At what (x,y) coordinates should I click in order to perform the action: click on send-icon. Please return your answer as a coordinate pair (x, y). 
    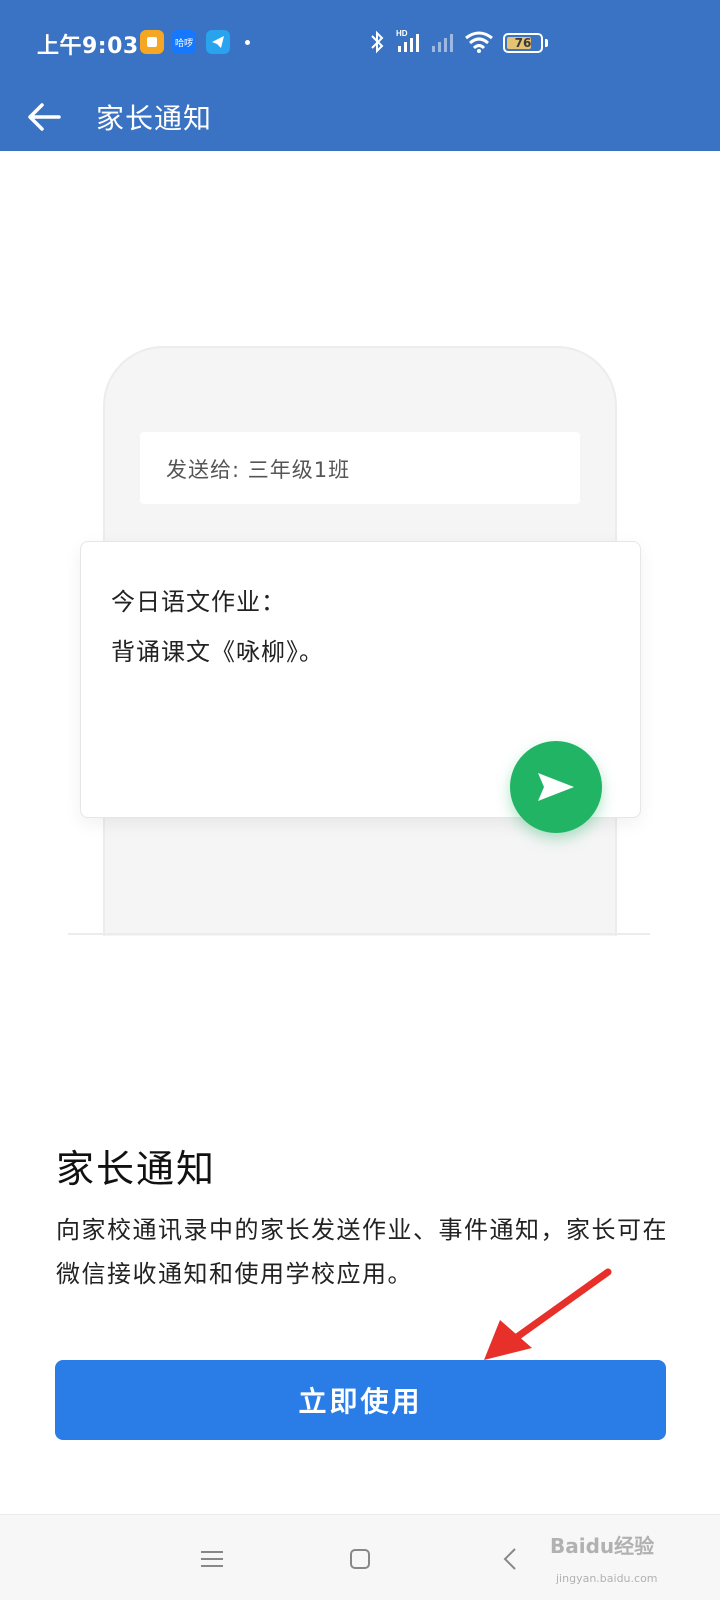
    Looking at the image, I should click on (556, 787).